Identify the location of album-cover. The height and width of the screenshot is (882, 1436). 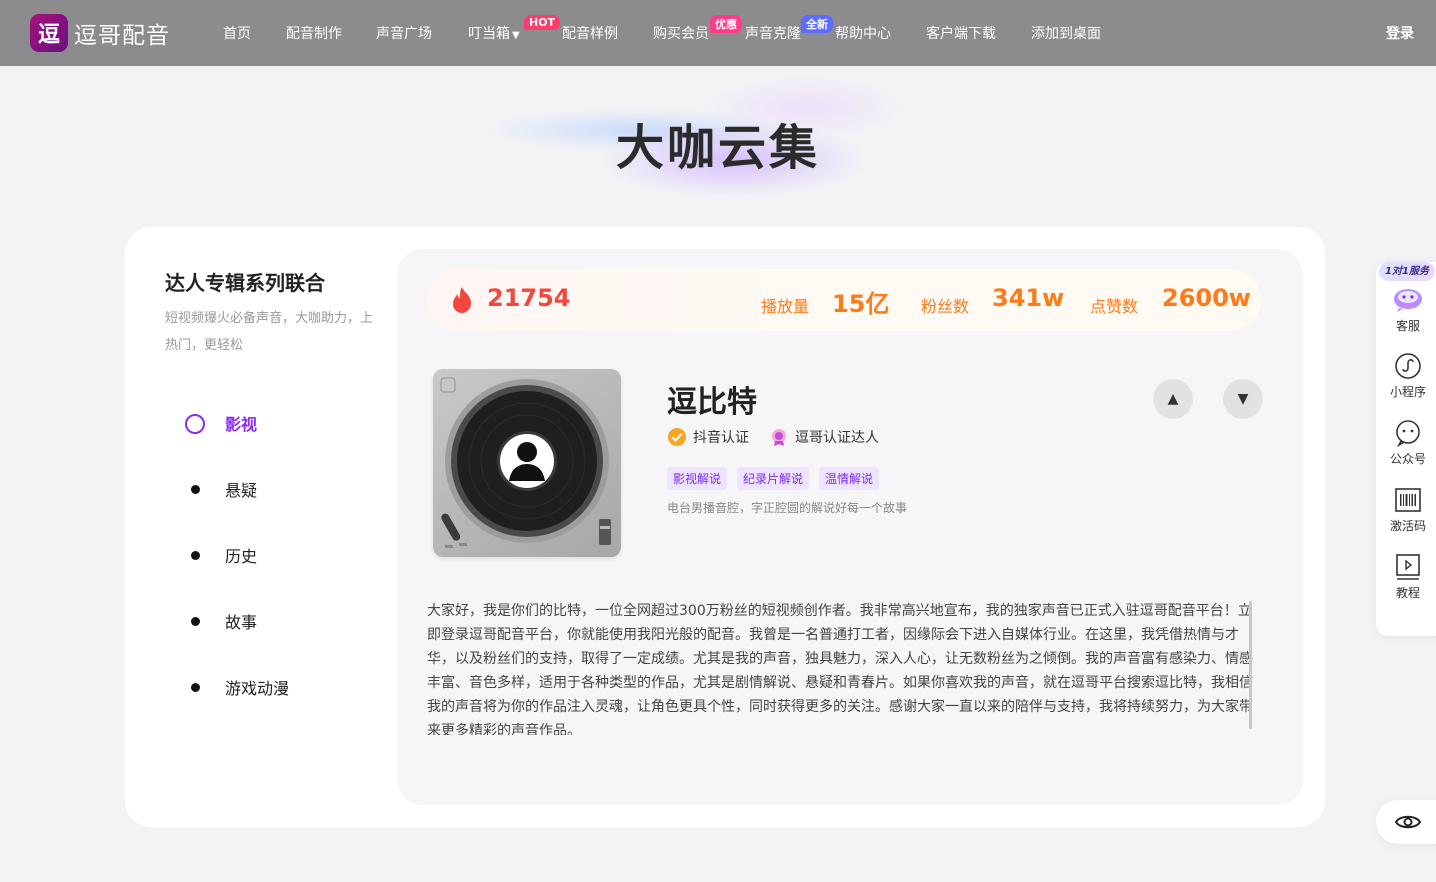
(527, 463).